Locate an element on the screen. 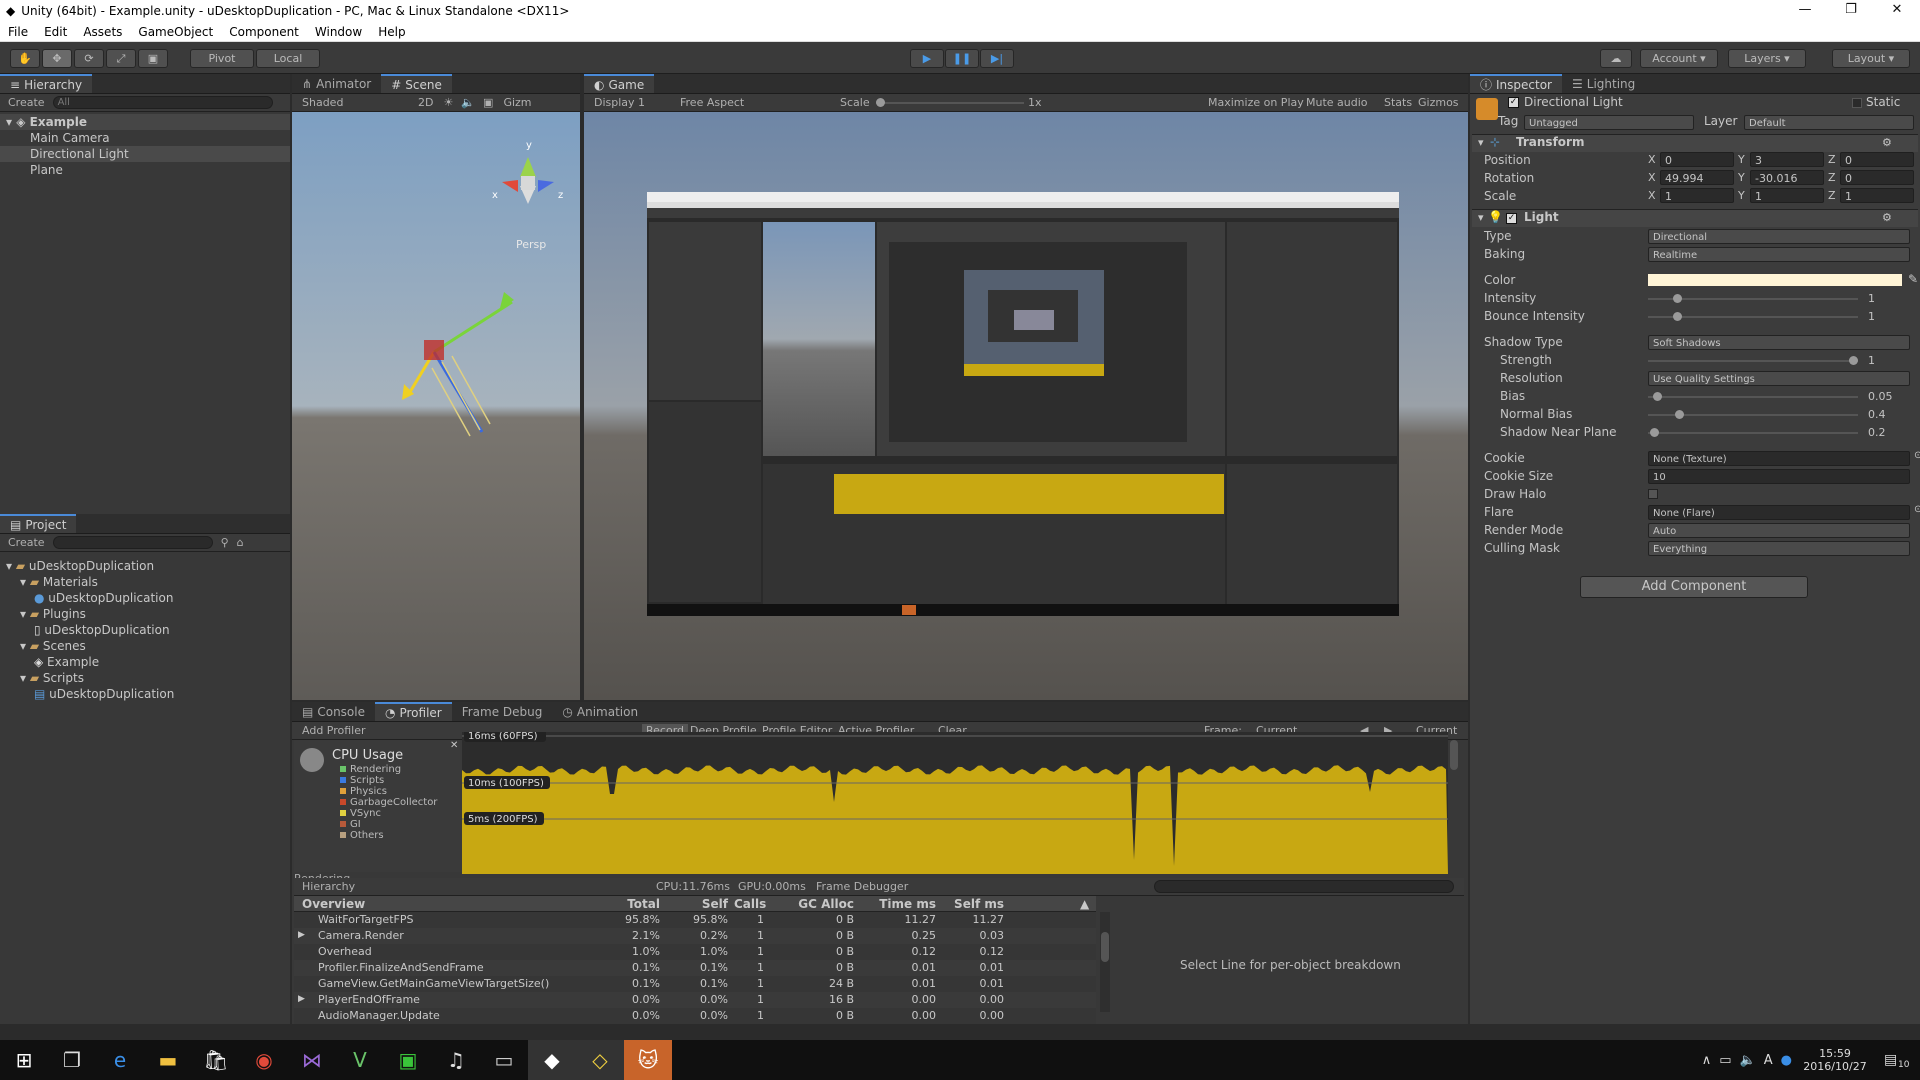  scale-tool-icon: ⤢ is located at coordinates (121, 58).